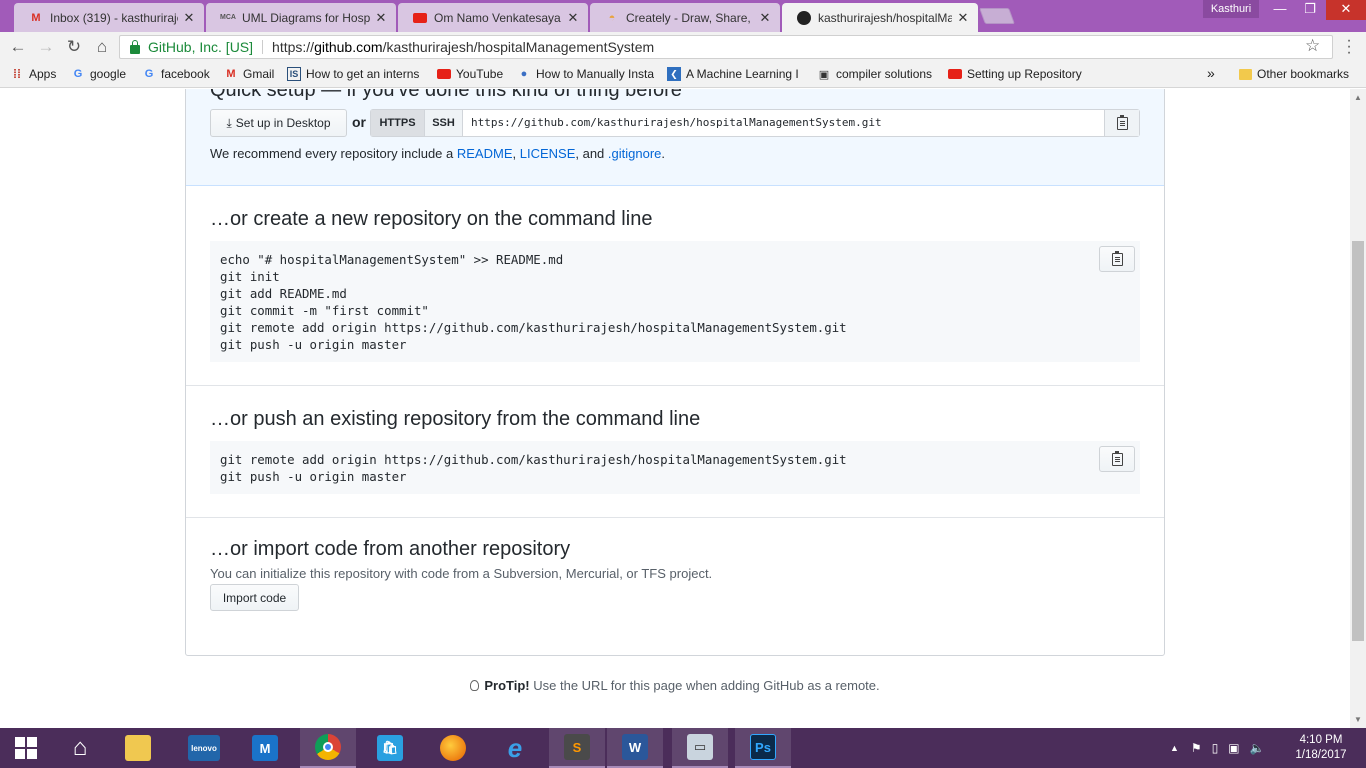 The image size is (1366, 768). What do you see at coordinates (46, 47) in the screenshot?
I see `forward-icon: →` at bounding box center [46, 47].